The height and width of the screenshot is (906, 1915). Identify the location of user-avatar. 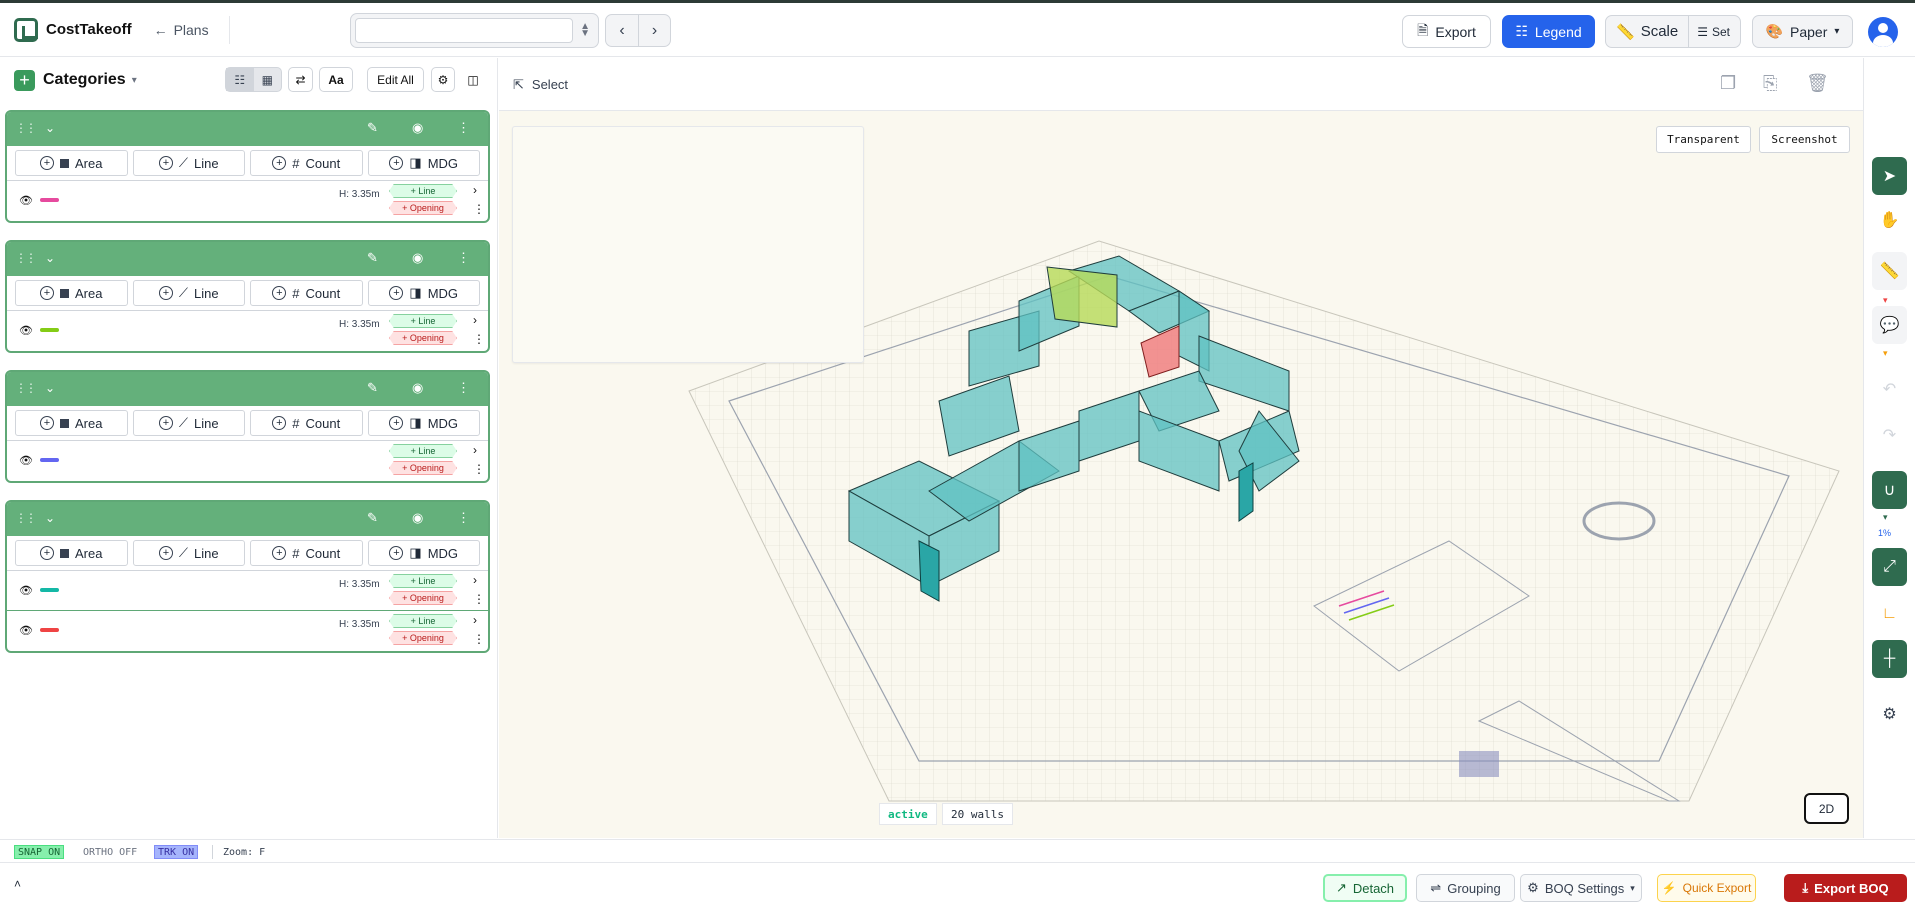
(1883, 32).